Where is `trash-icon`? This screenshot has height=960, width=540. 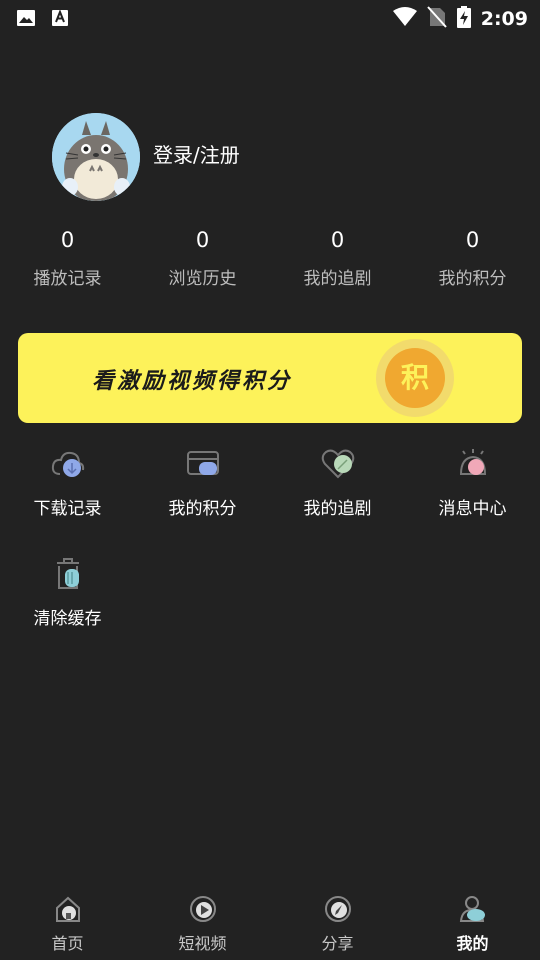
trash-icon is located at coordinates (67, 573).